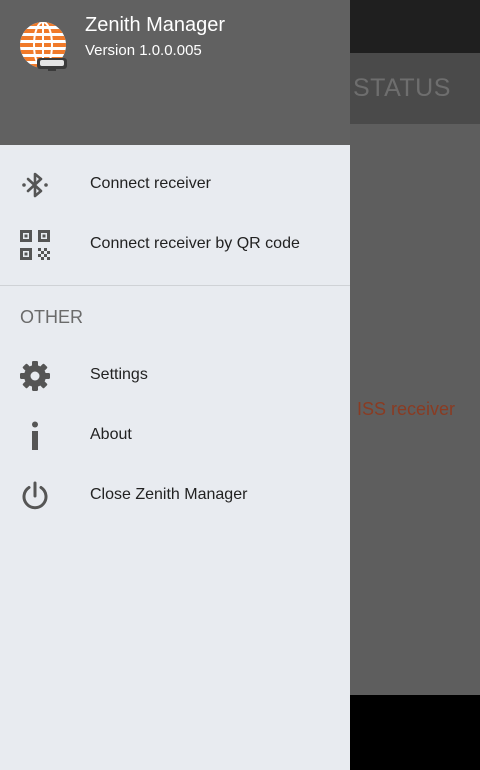 This screenshot has width=480, height=770. Describe the element at coordinates (35, 185) in the screenshot. I see `bluetooth-icon` at that location.